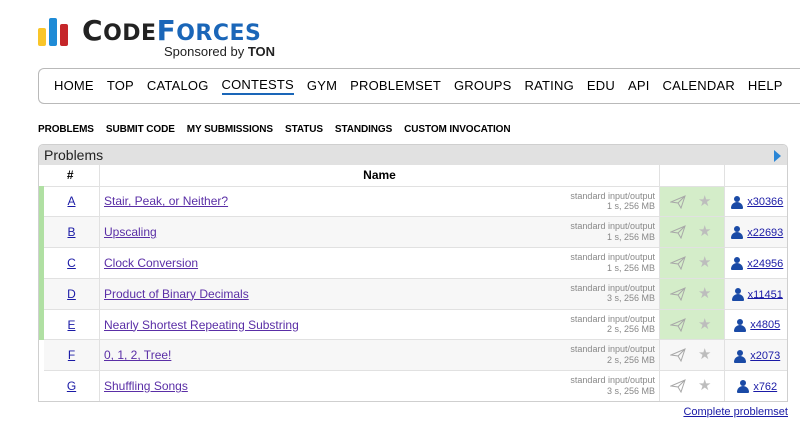 Image resolution: width=800 pixels, height=438 pixels. Describe the element at coordinates (765, 294) in the screenshot. I see `solved-count-link: x11451` at that location.